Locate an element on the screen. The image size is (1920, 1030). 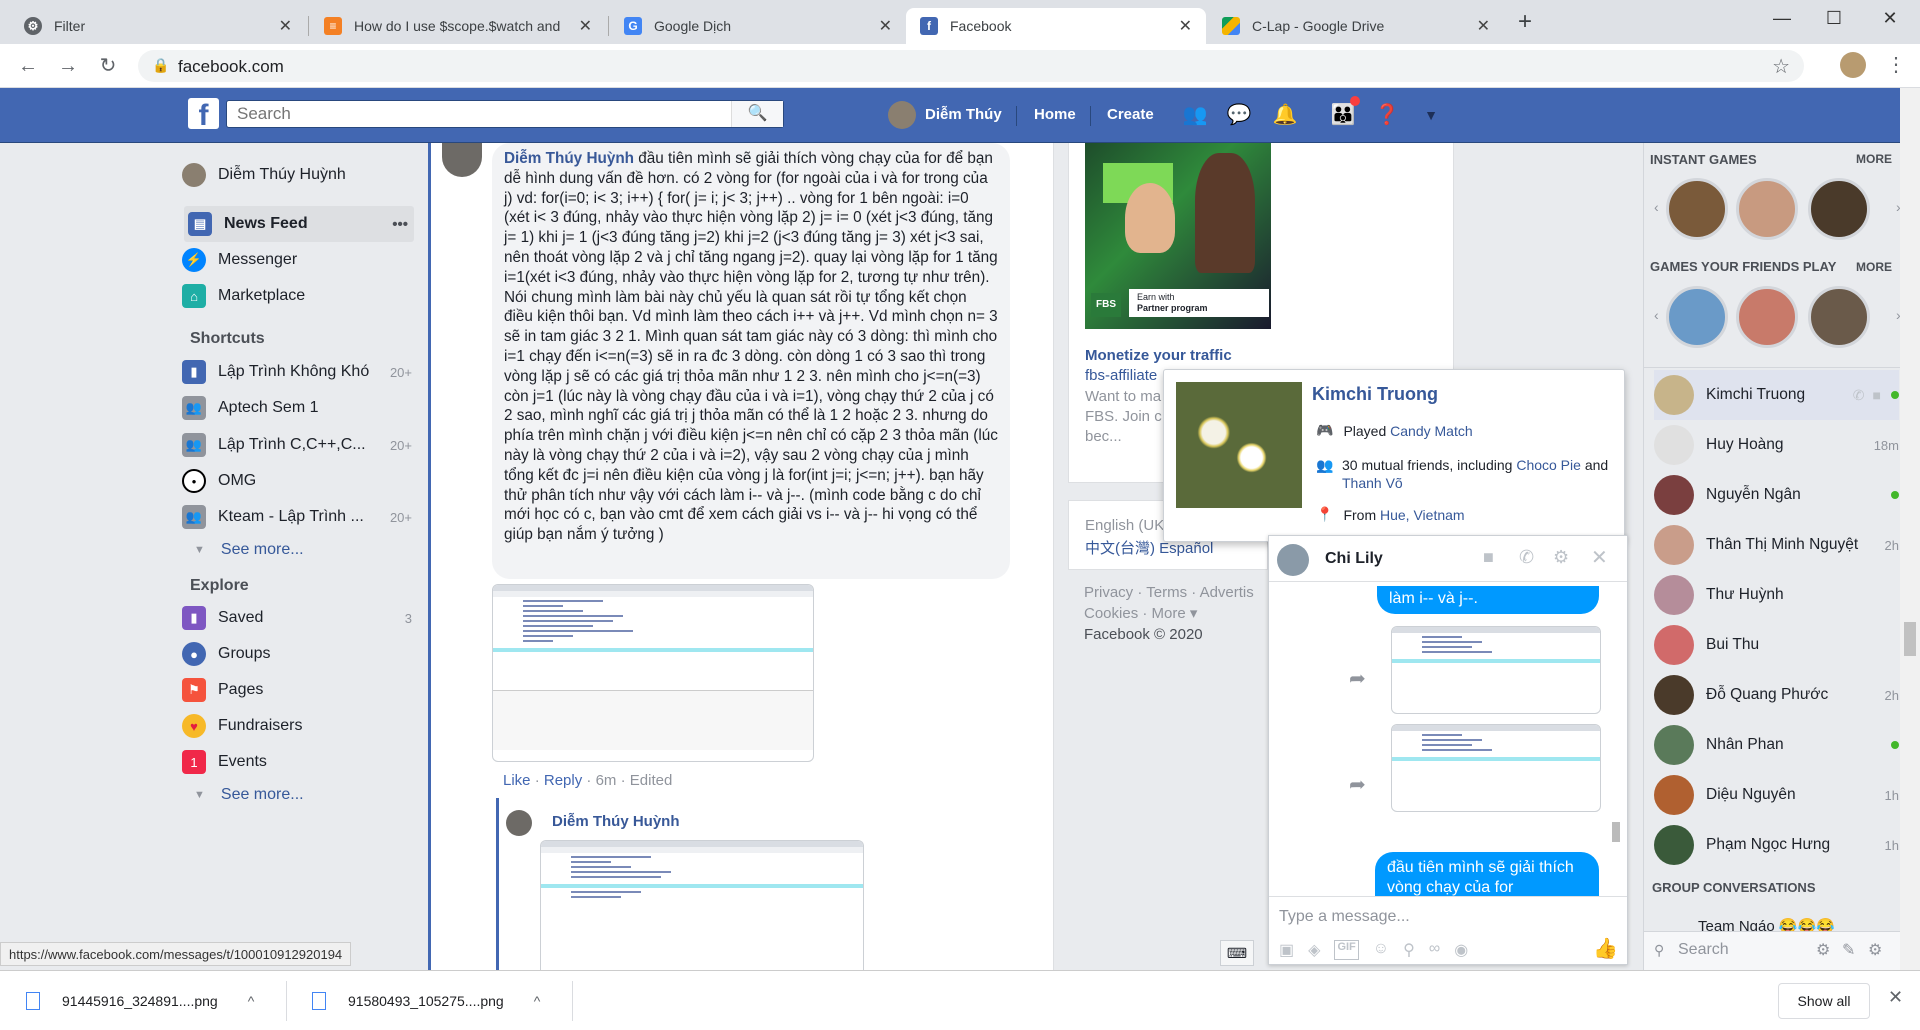
ad-image: Earn with Partner program FBS is located at coordinates (1178, 236).